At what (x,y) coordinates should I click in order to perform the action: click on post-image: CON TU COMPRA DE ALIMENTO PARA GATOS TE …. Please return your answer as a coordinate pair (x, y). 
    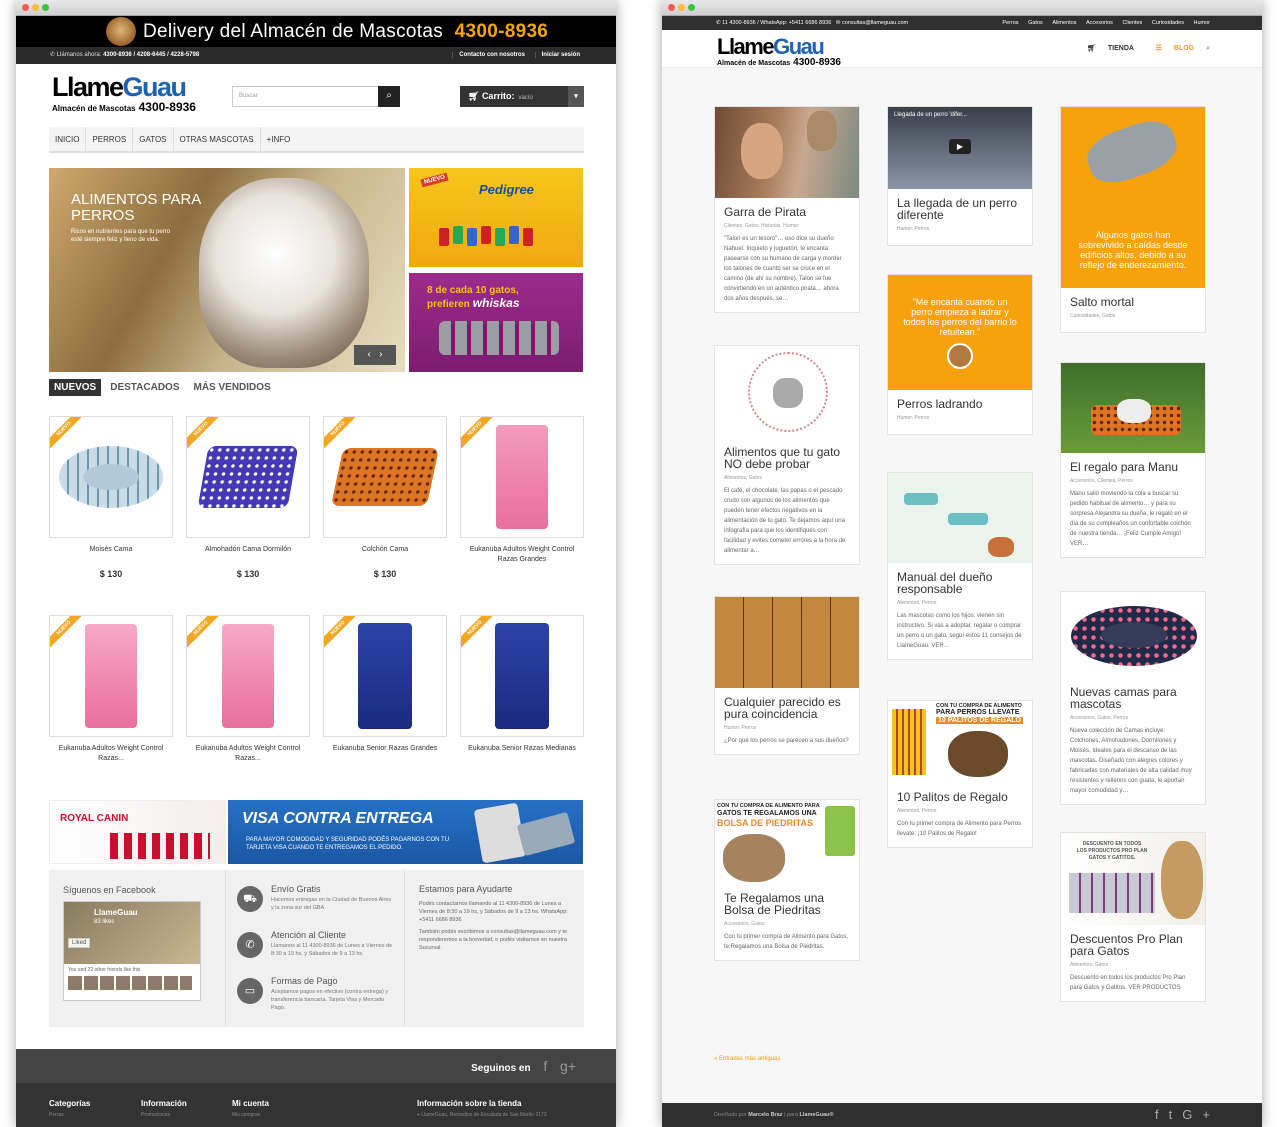
    Looking at the image, I should click on (787, 842).